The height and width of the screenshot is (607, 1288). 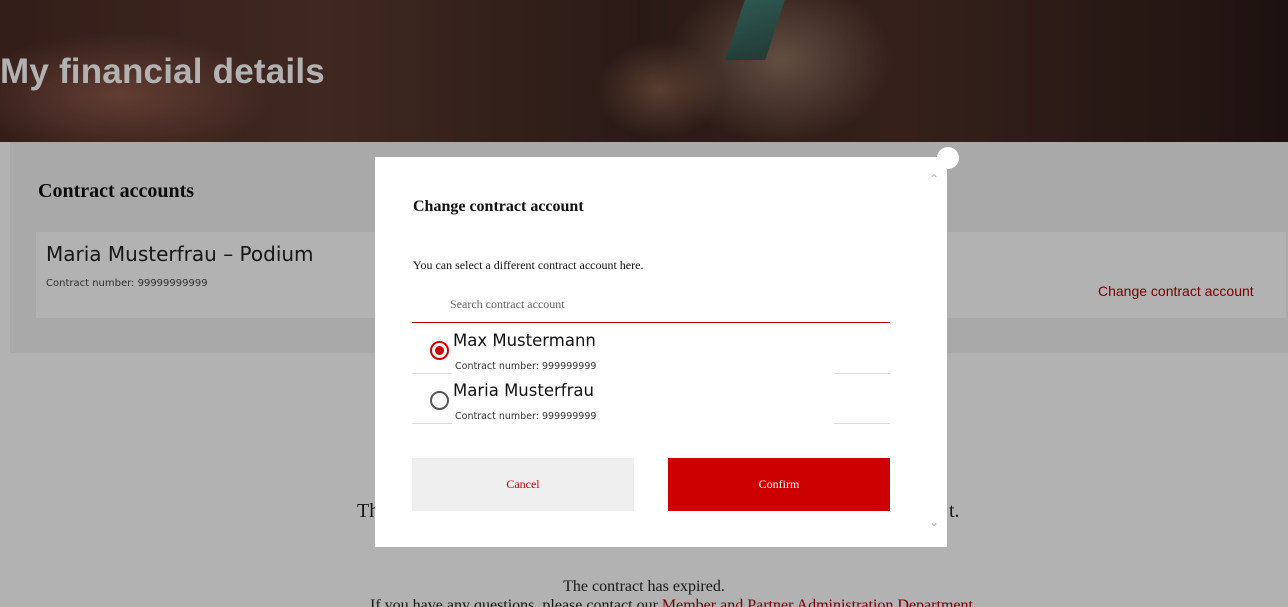 I want to click on radio-button-selected, so click(x=439, y=350).